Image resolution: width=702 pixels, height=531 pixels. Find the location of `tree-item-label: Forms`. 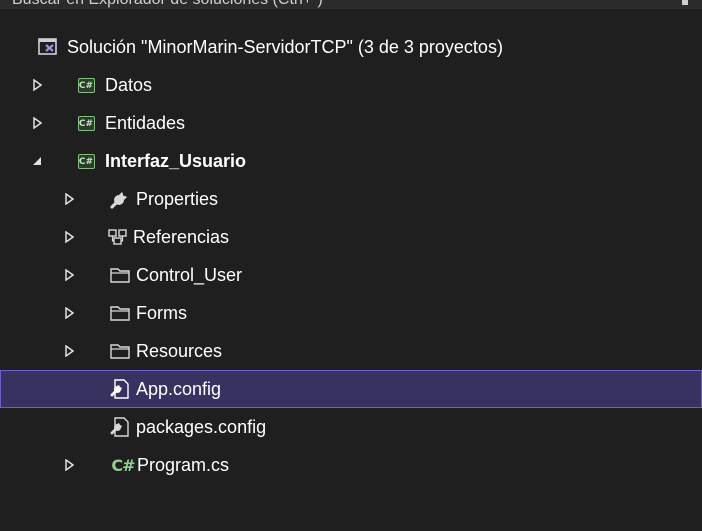

tree-item-label: Forms is located at coordinates (161, 312).